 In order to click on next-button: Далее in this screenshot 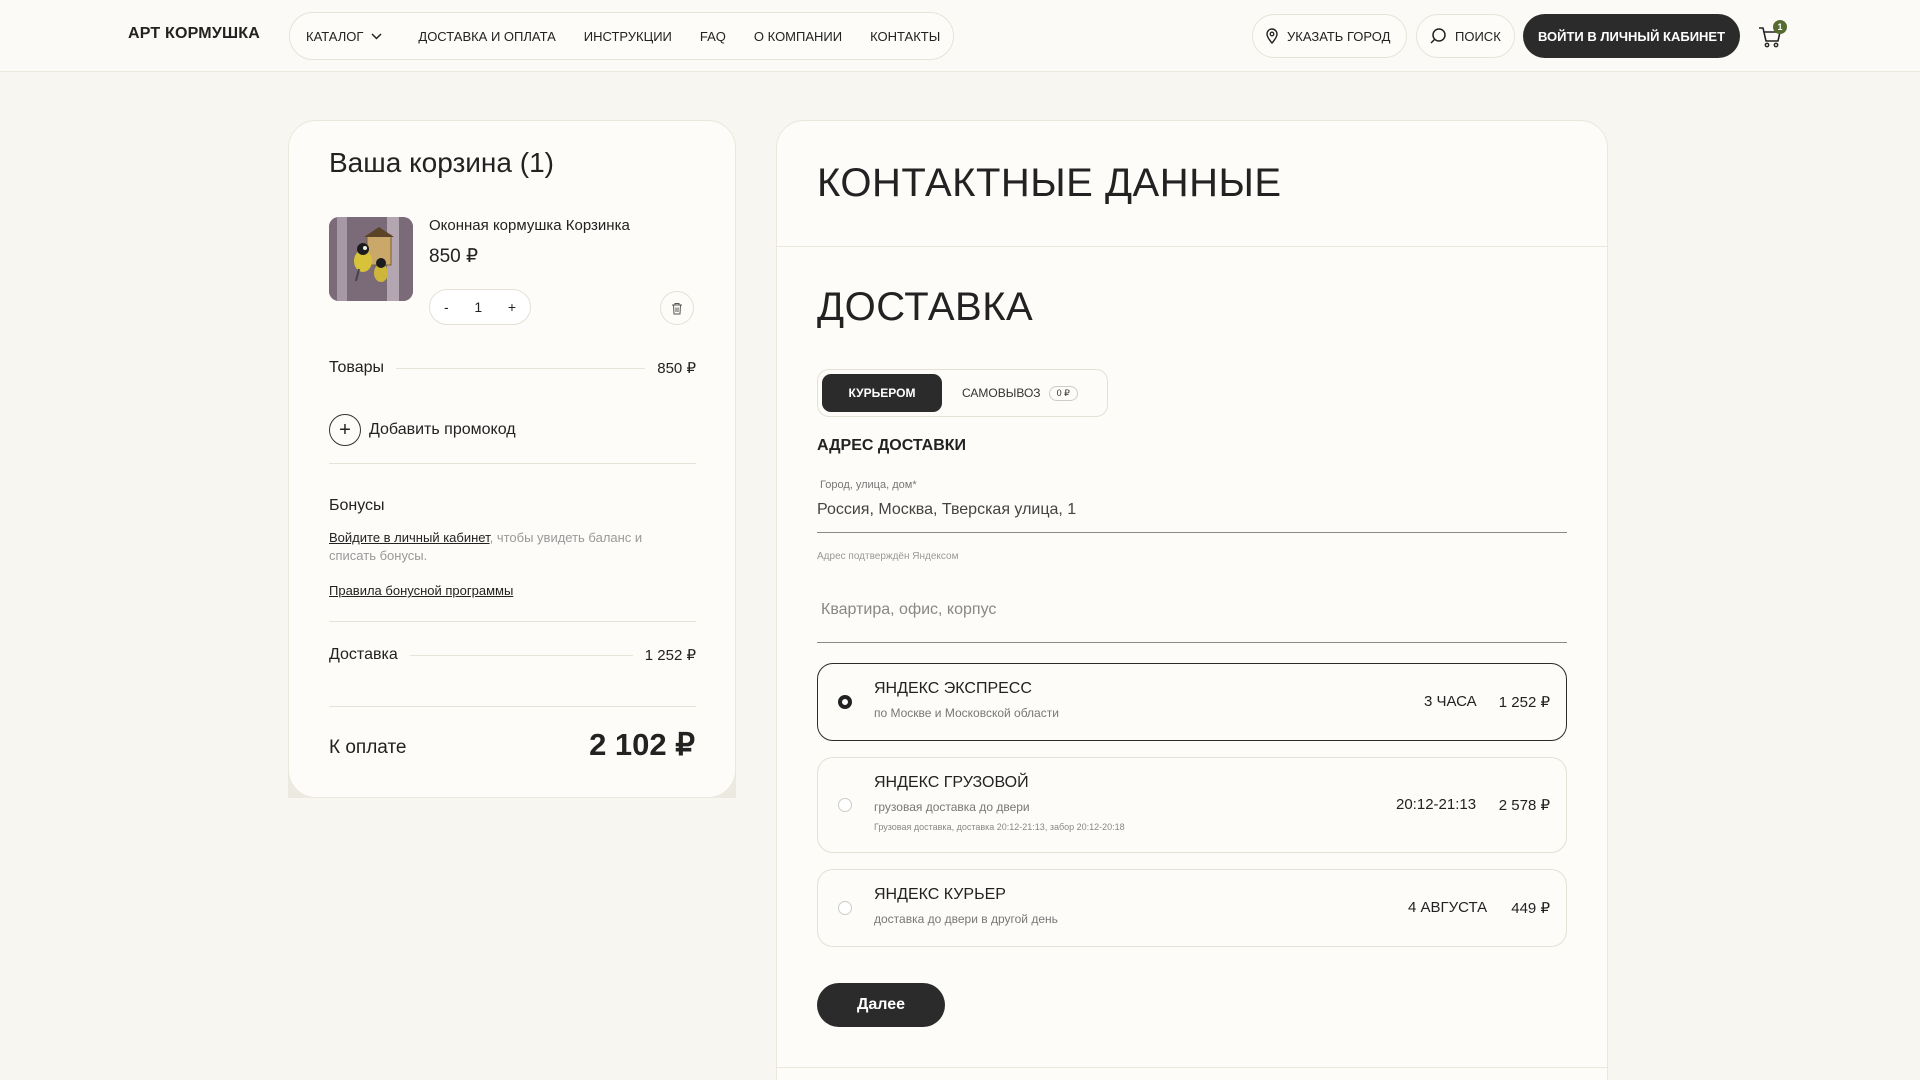, I will do `click(881, 1005)`.